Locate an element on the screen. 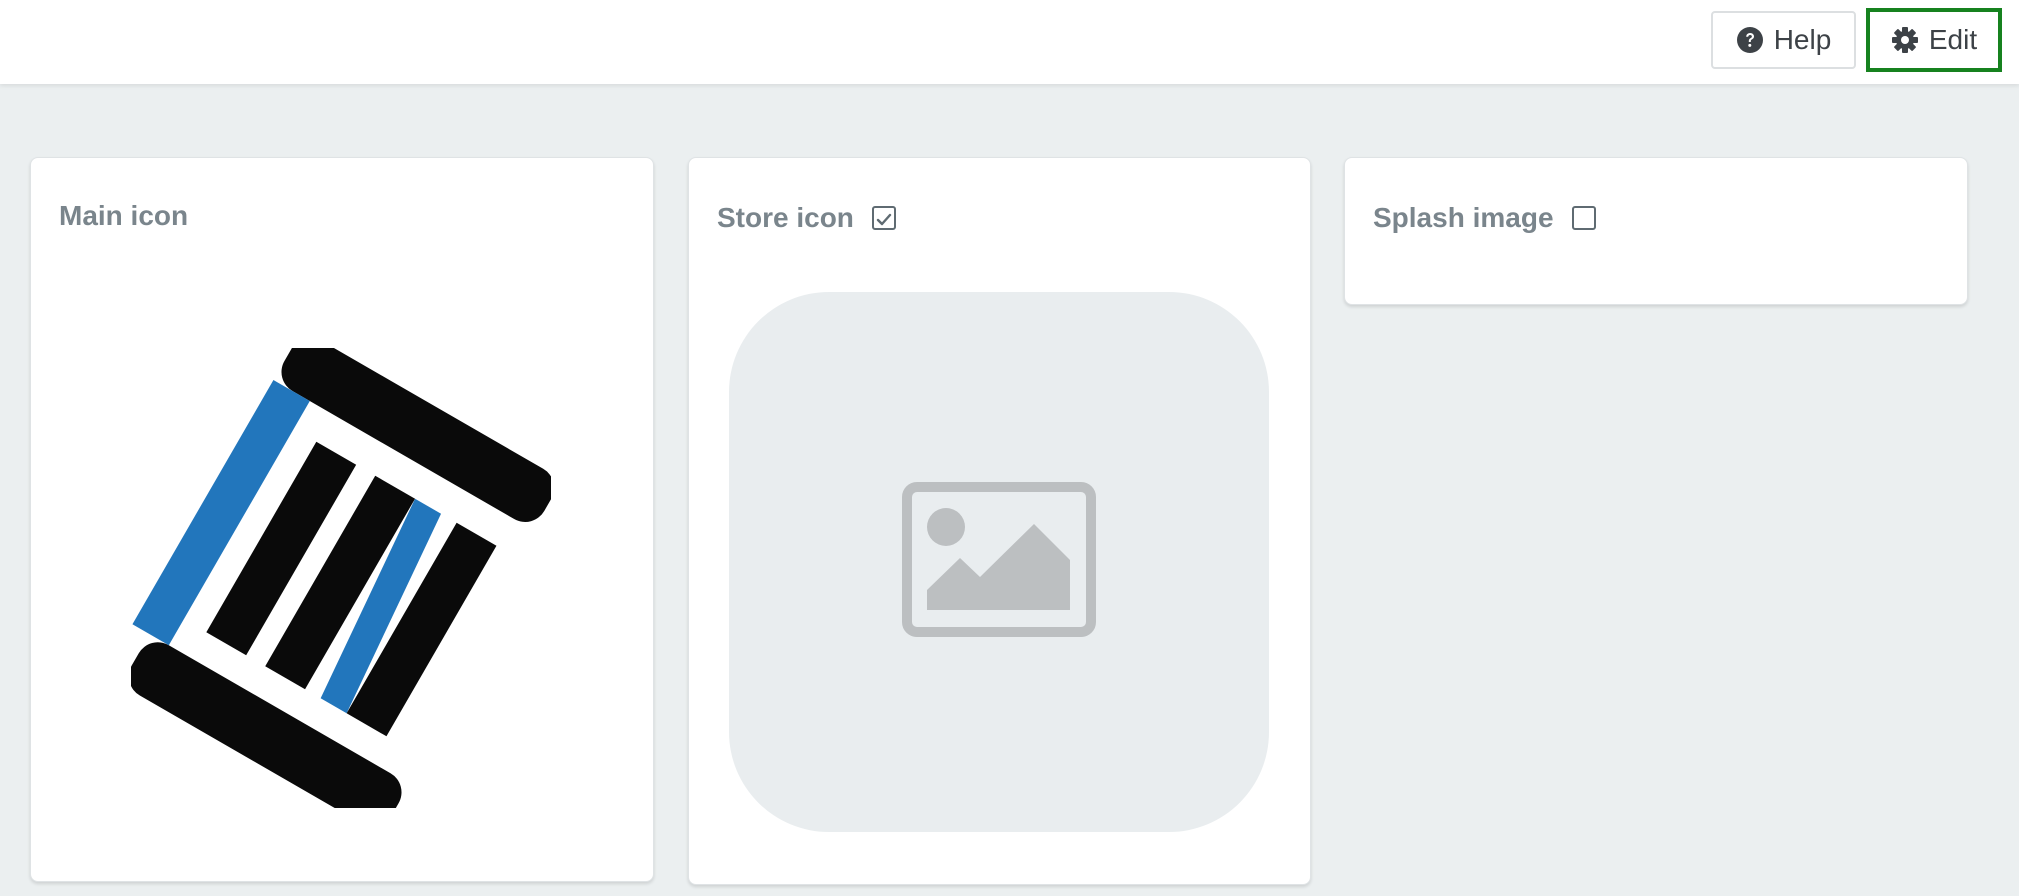 This screenshot has height=896, width=2019. splash-image-card: Splash image is located at coordinates (1656, 231).